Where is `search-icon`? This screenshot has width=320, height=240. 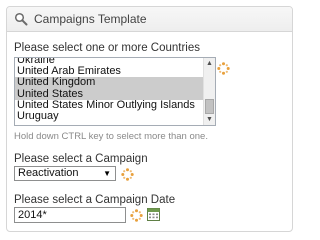 search-icon is located at coordinates (21, 19).